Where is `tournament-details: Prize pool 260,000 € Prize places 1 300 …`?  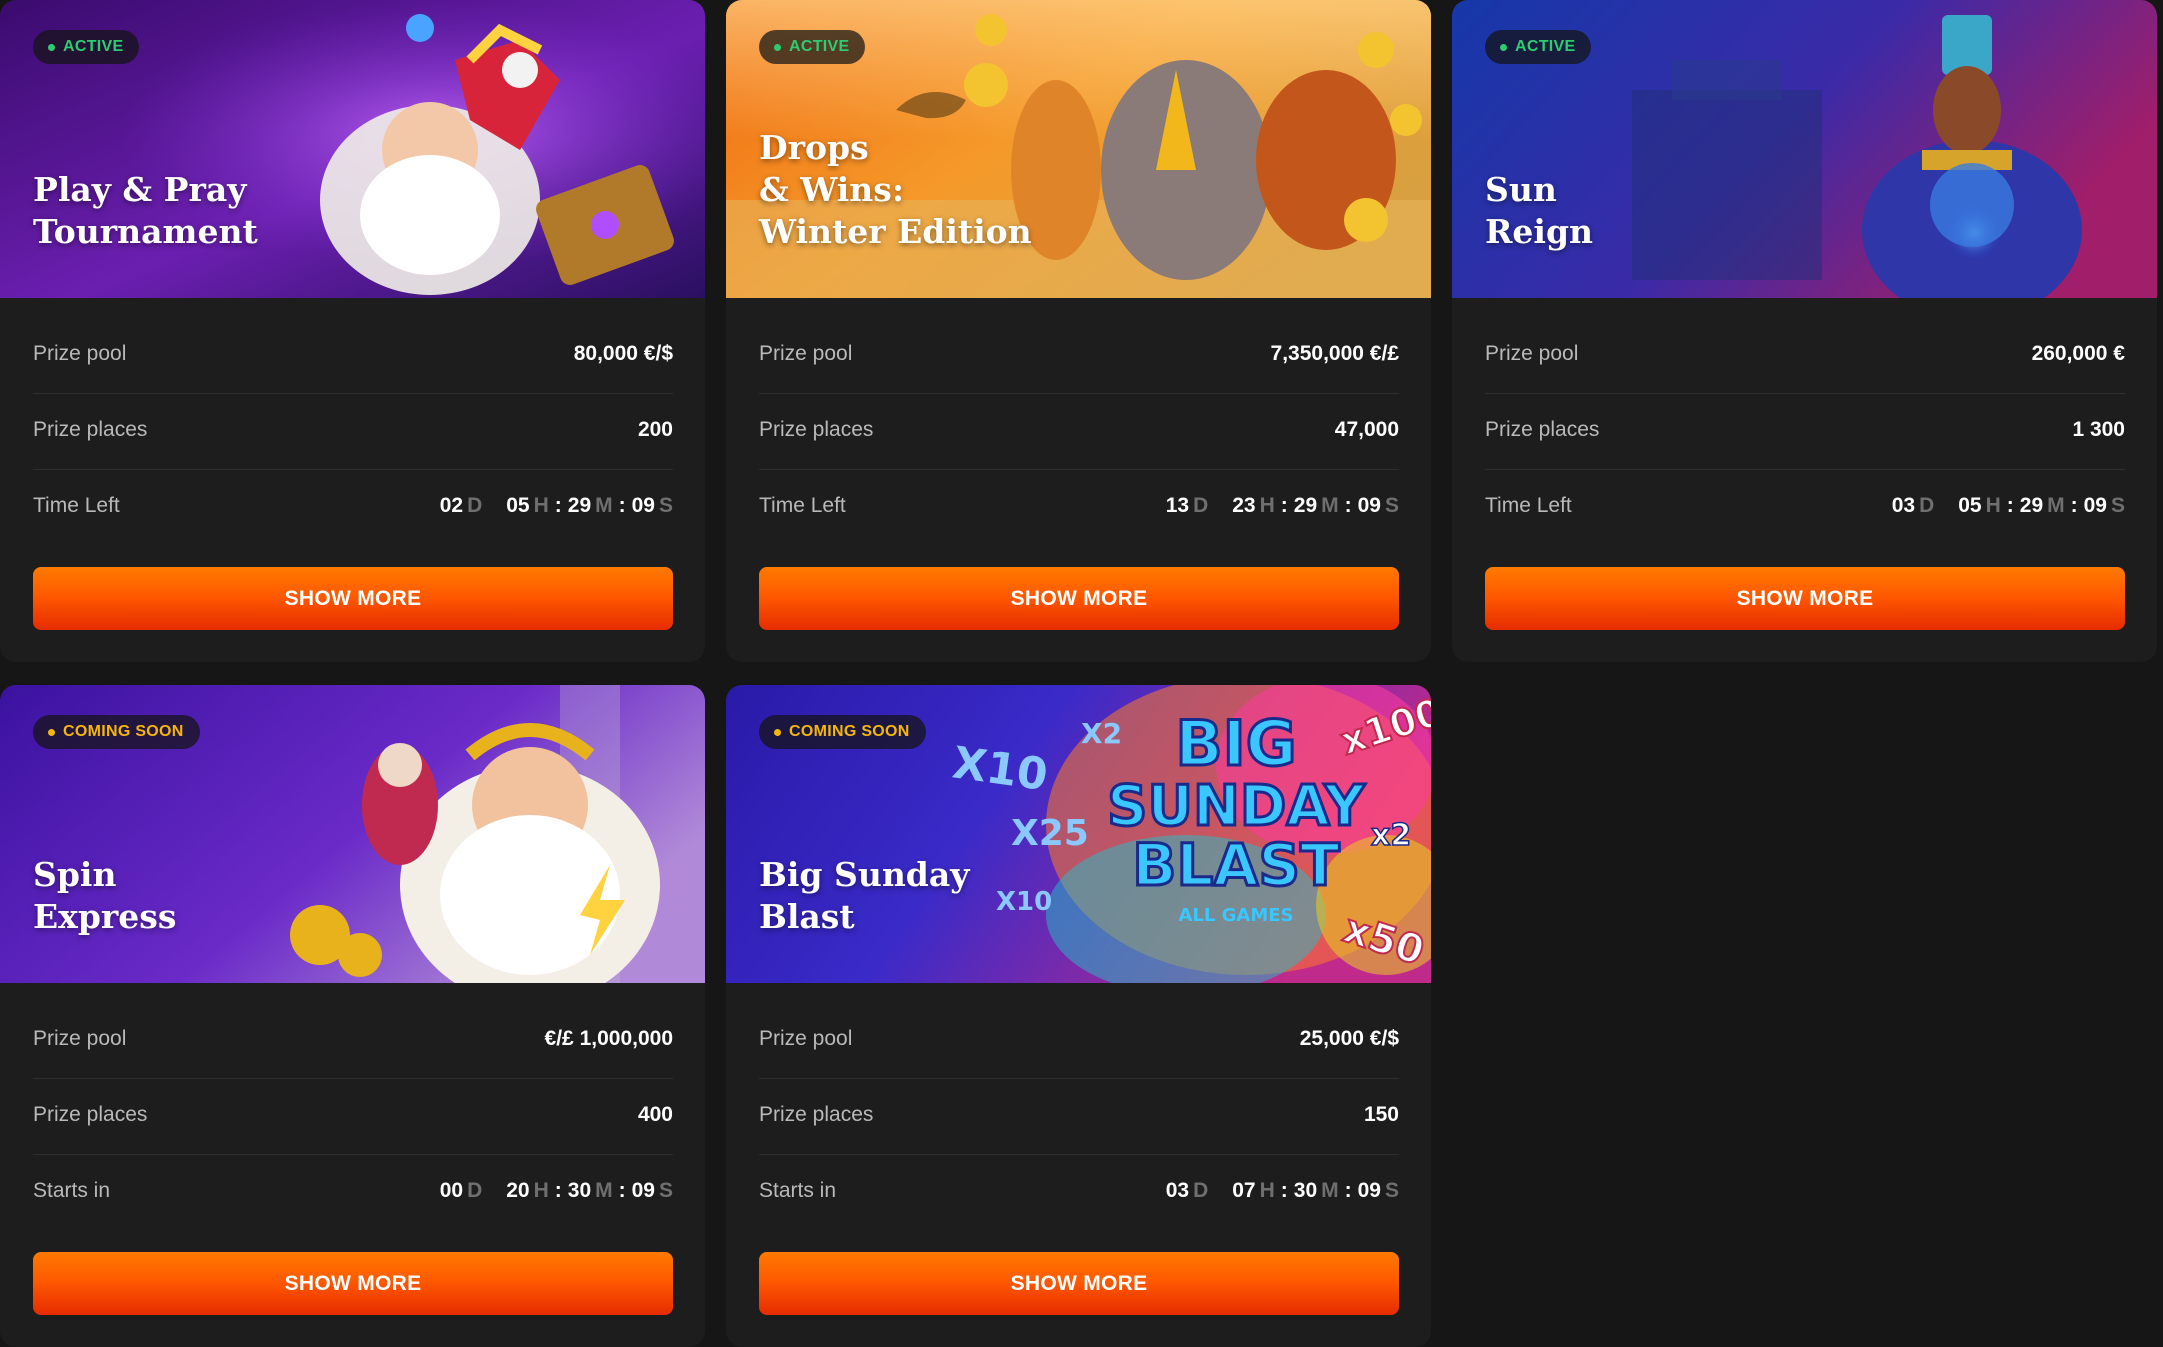 tournament-details: Prize pool 260,000 € Prize places 1 300 … is located at coordinates (1805, 431).